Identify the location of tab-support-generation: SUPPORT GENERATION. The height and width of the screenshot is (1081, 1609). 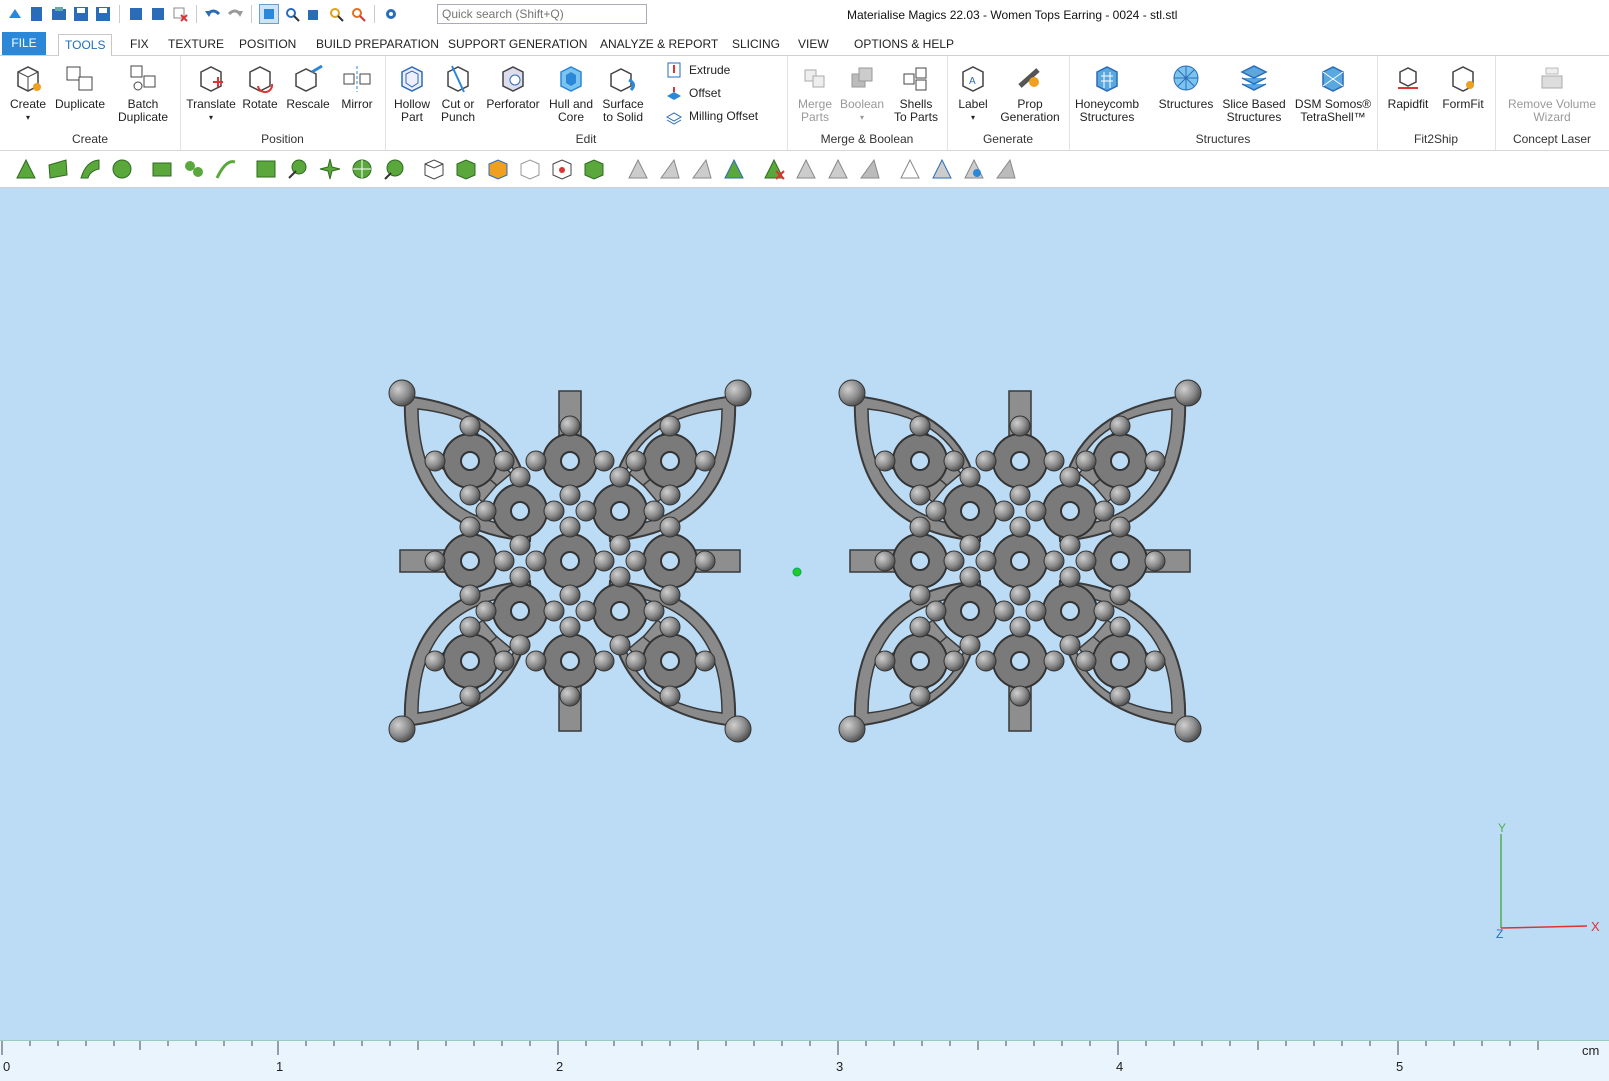
(517, 44).